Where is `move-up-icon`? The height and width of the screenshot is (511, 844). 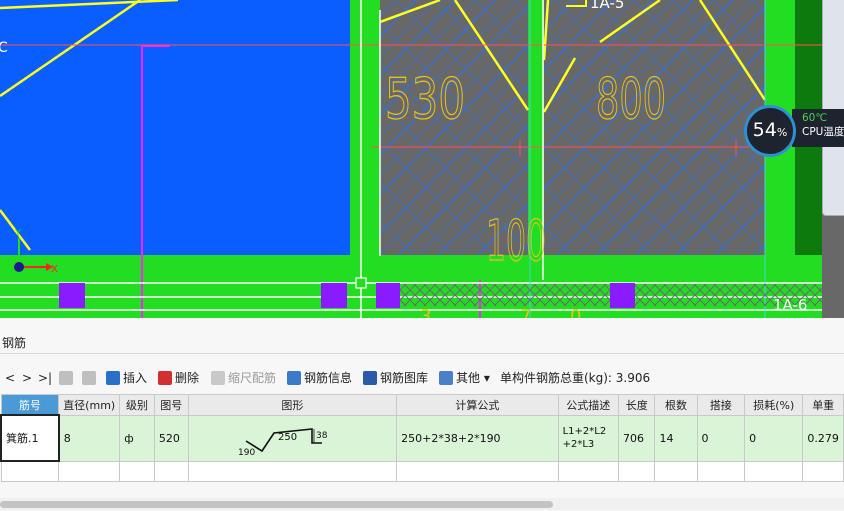
move-up-icon is located at coordinates (67, 378).